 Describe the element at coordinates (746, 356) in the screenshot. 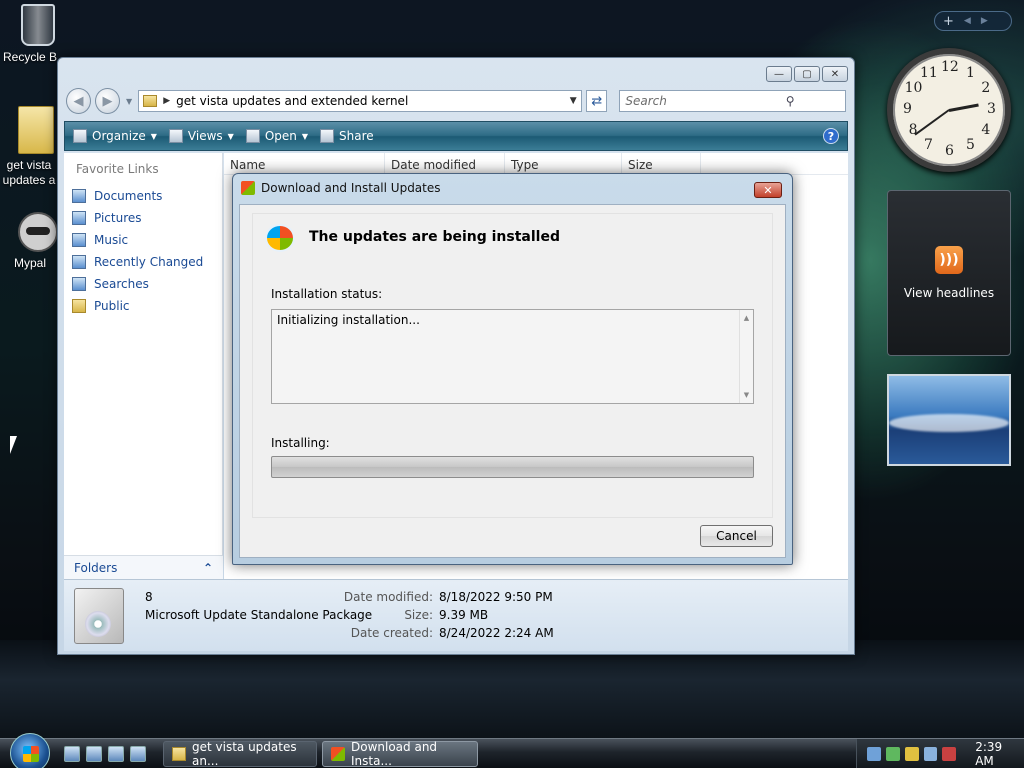

I see `status-scrollbar: ▲ ▼` at that location.